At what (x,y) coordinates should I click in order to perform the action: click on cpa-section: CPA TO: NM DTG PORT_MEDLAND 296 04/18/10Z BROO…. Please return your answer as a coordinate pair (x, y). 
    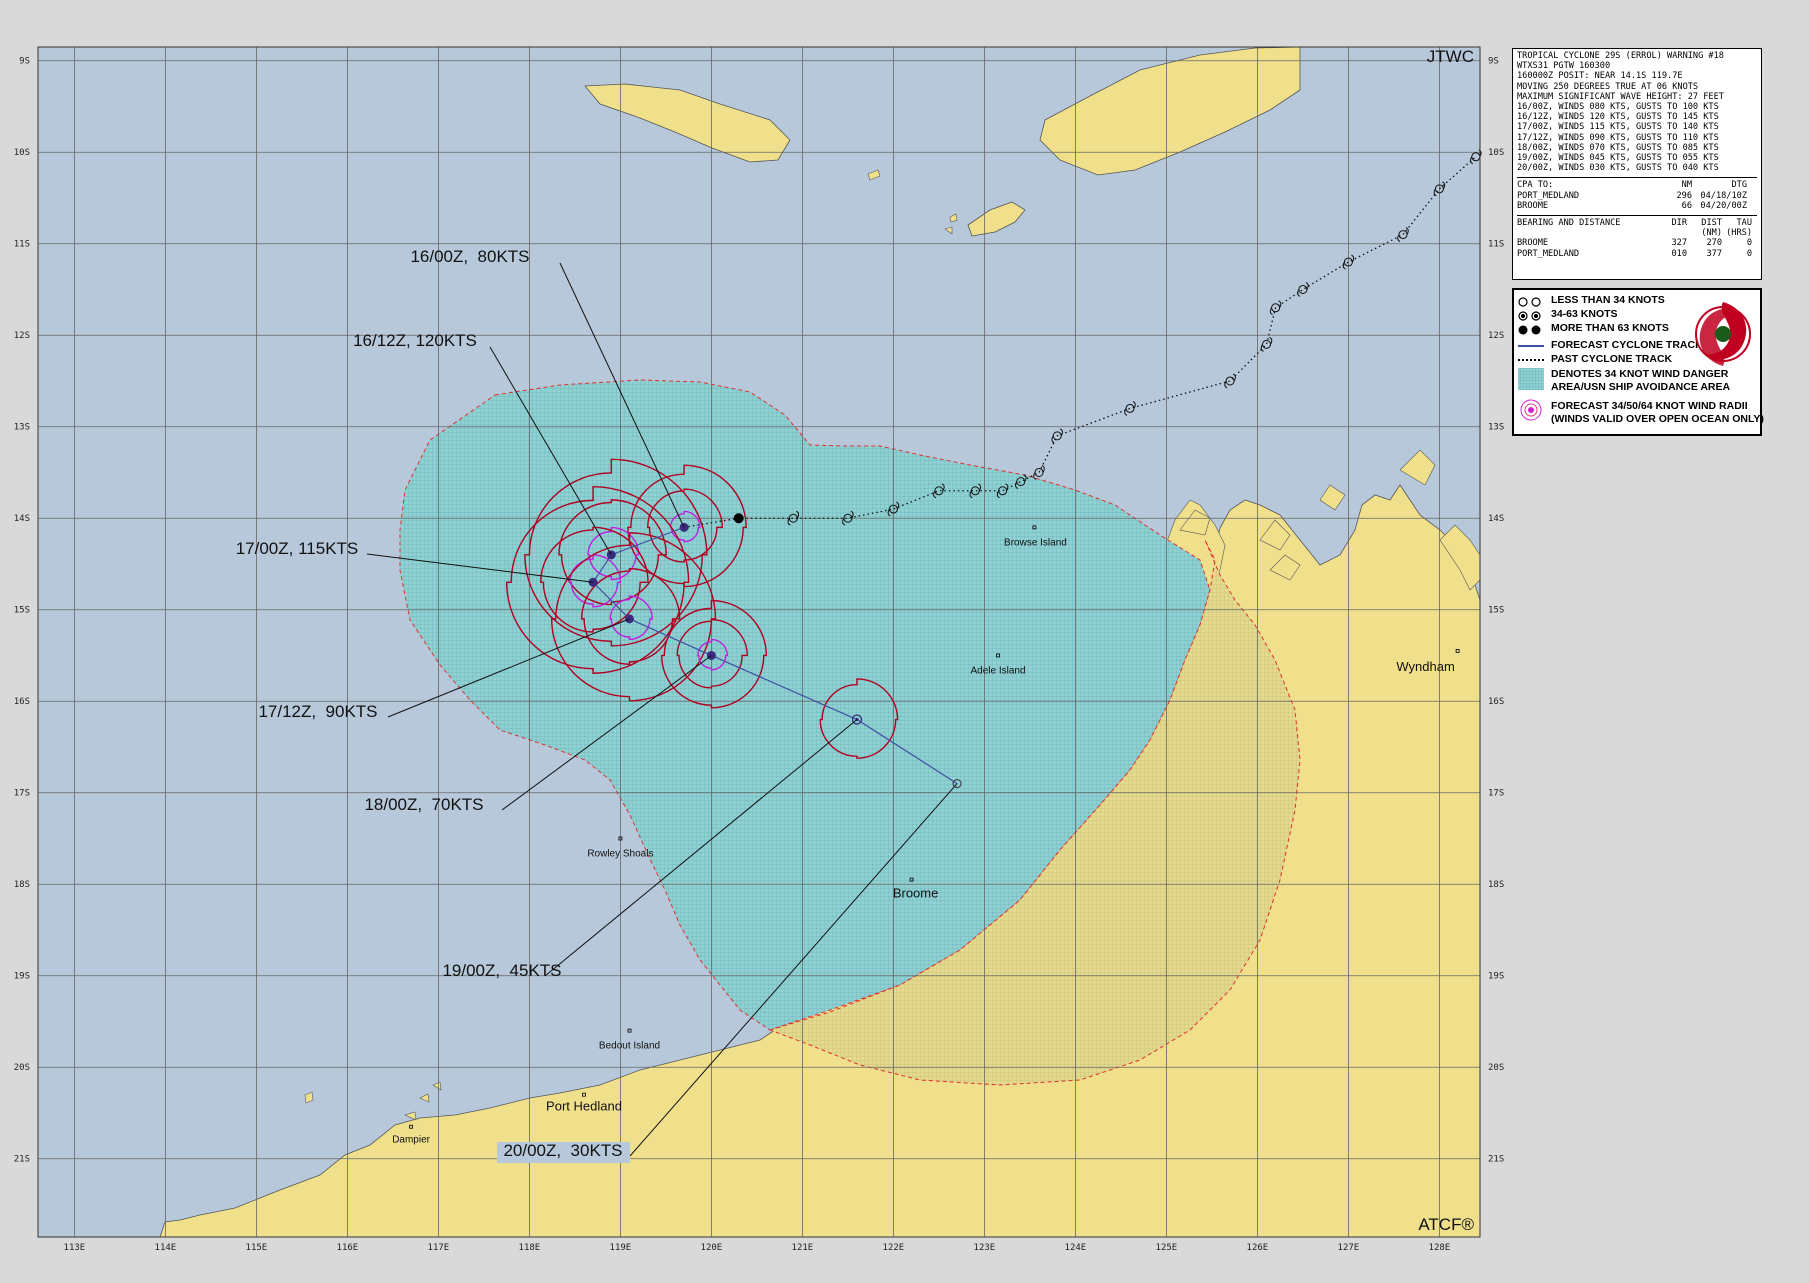
    Looking at the image, I should click on (1637, 194).